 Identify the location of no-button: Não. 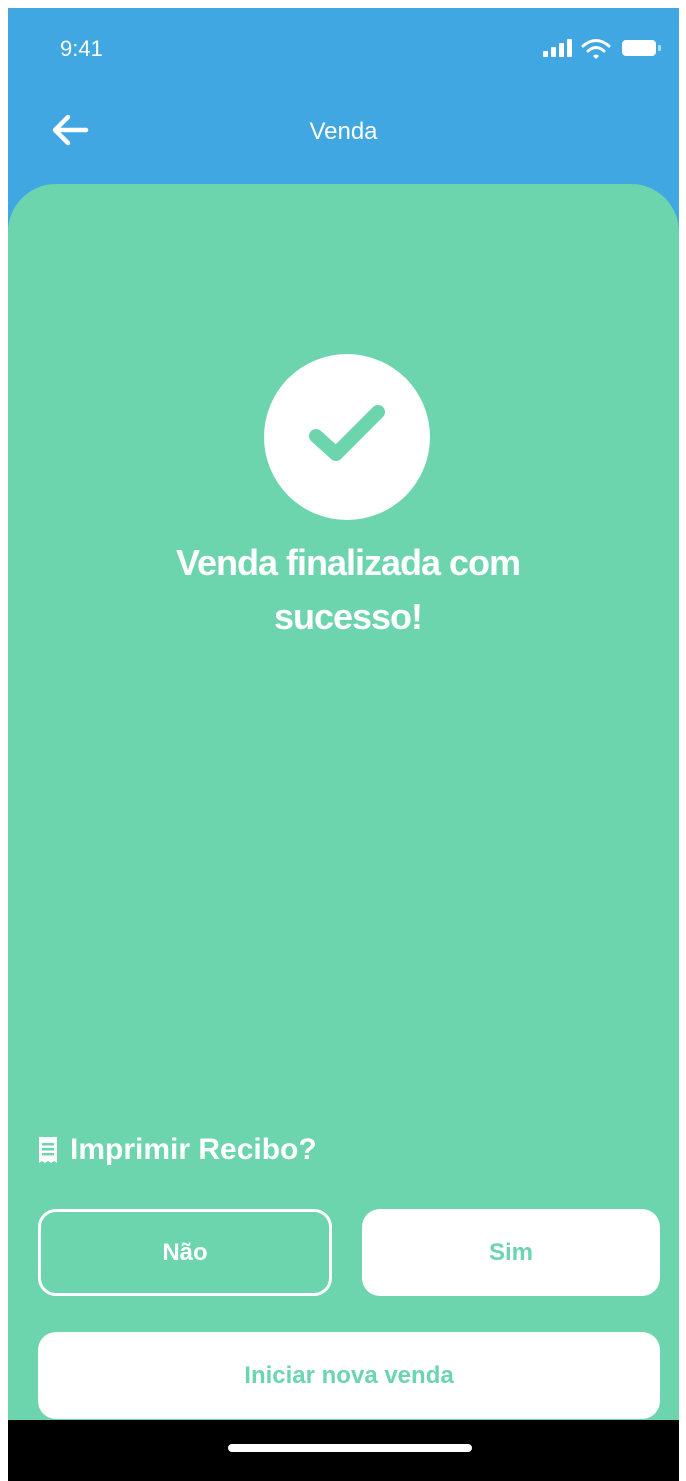
(185, 1252).